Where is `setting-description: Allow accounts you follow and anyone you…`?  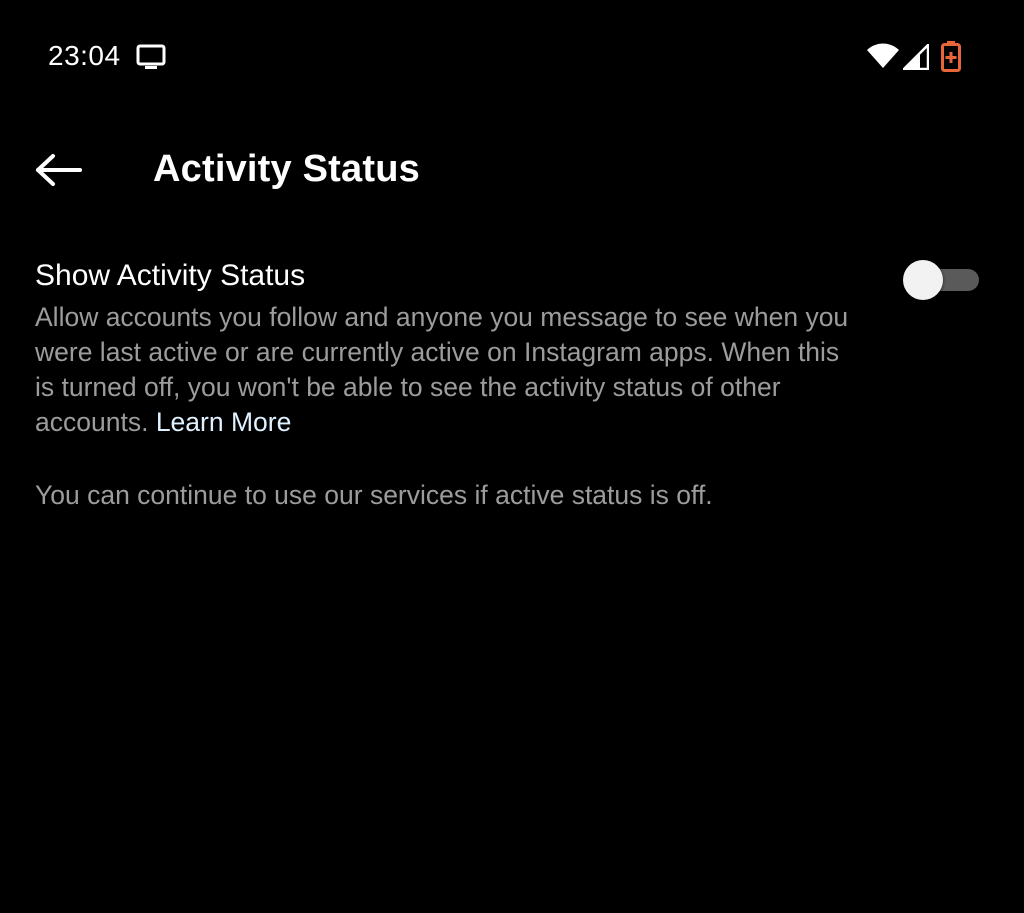
setting-description: Allow accounts you follow and anyone you… is located at coordinates (445, 370).